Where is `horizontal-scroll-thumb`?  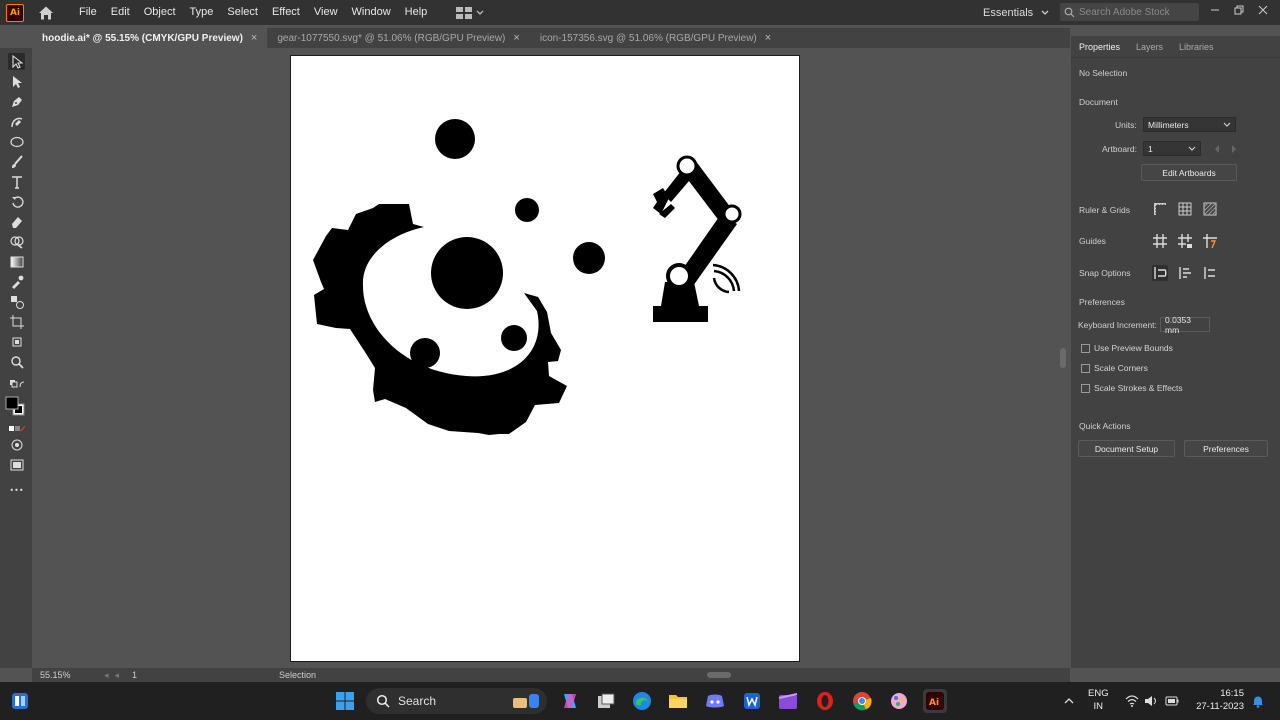
horizontal-scroll-thumb is located at coordinates (719, 675).